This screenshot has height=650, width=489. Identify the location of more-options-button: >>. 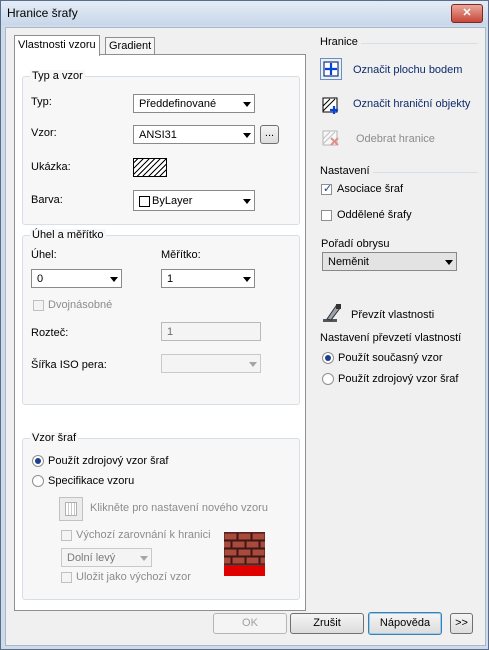
(461, 623).